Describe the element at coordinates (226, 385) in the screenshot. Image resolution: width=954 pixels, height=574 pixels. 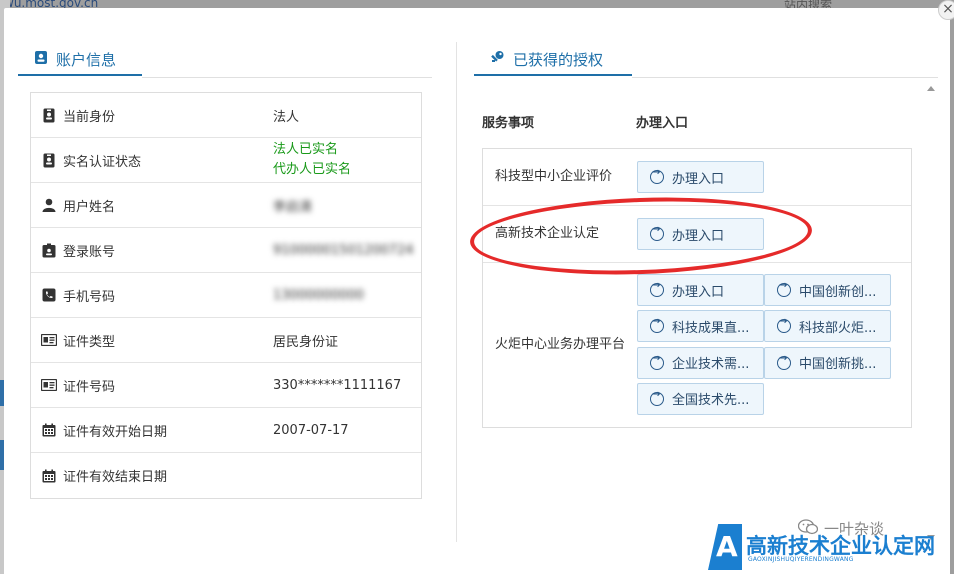
I see `account-row: 证件号码 330*******1111167` at that location.